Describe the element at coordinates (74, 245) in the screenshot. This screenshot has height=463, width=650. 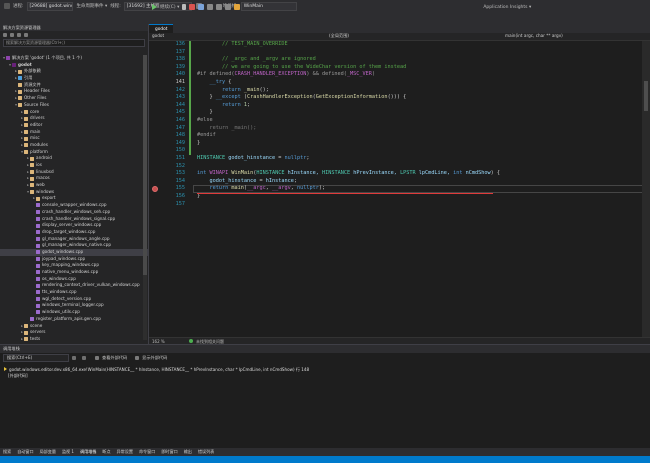
I see `tree-item: gl_manager_windows_native.cpp` at that location.